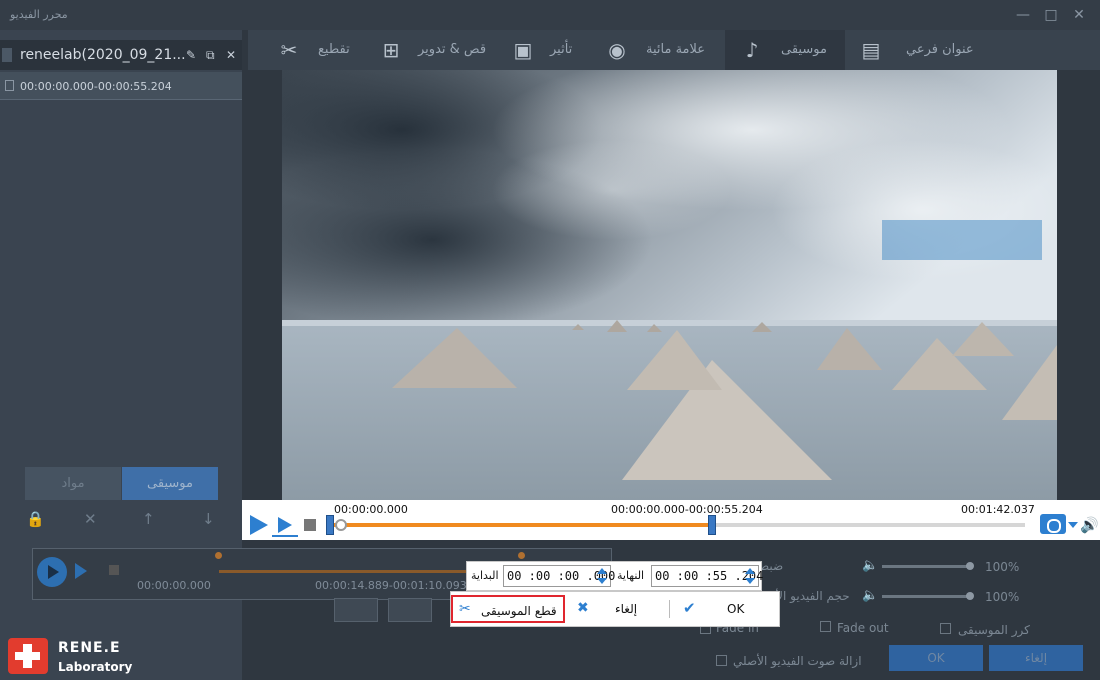 The image size is (1100, 680). Describe the element at coordinates (871, 50) in the screenshot. I see `subtitle-icon: ▤` at that location.